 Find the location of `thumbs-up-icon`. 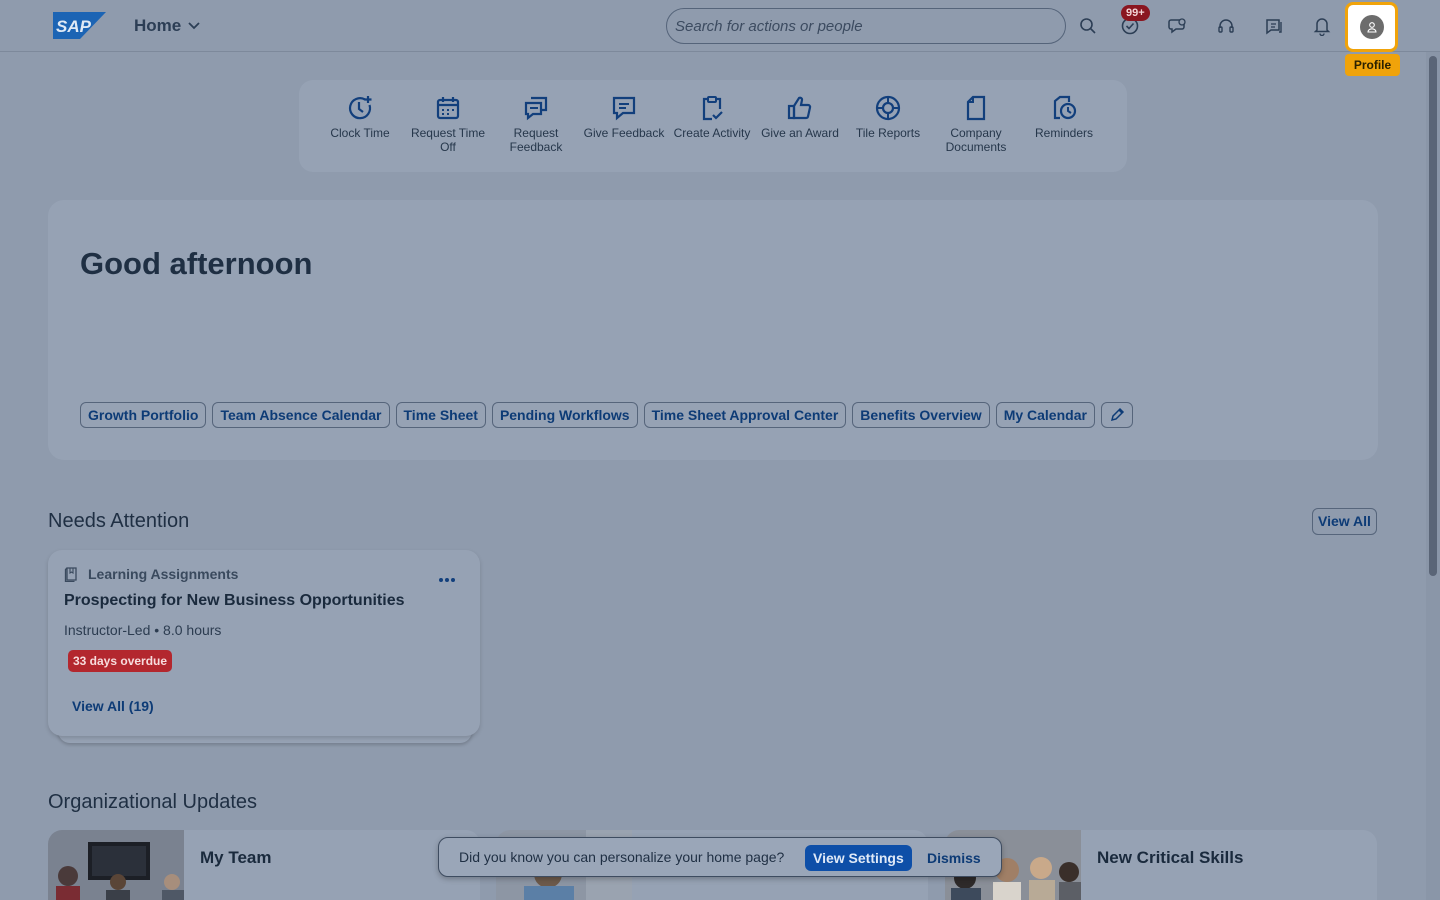

thumbs-up-icon is located at coordinates (799, 108).